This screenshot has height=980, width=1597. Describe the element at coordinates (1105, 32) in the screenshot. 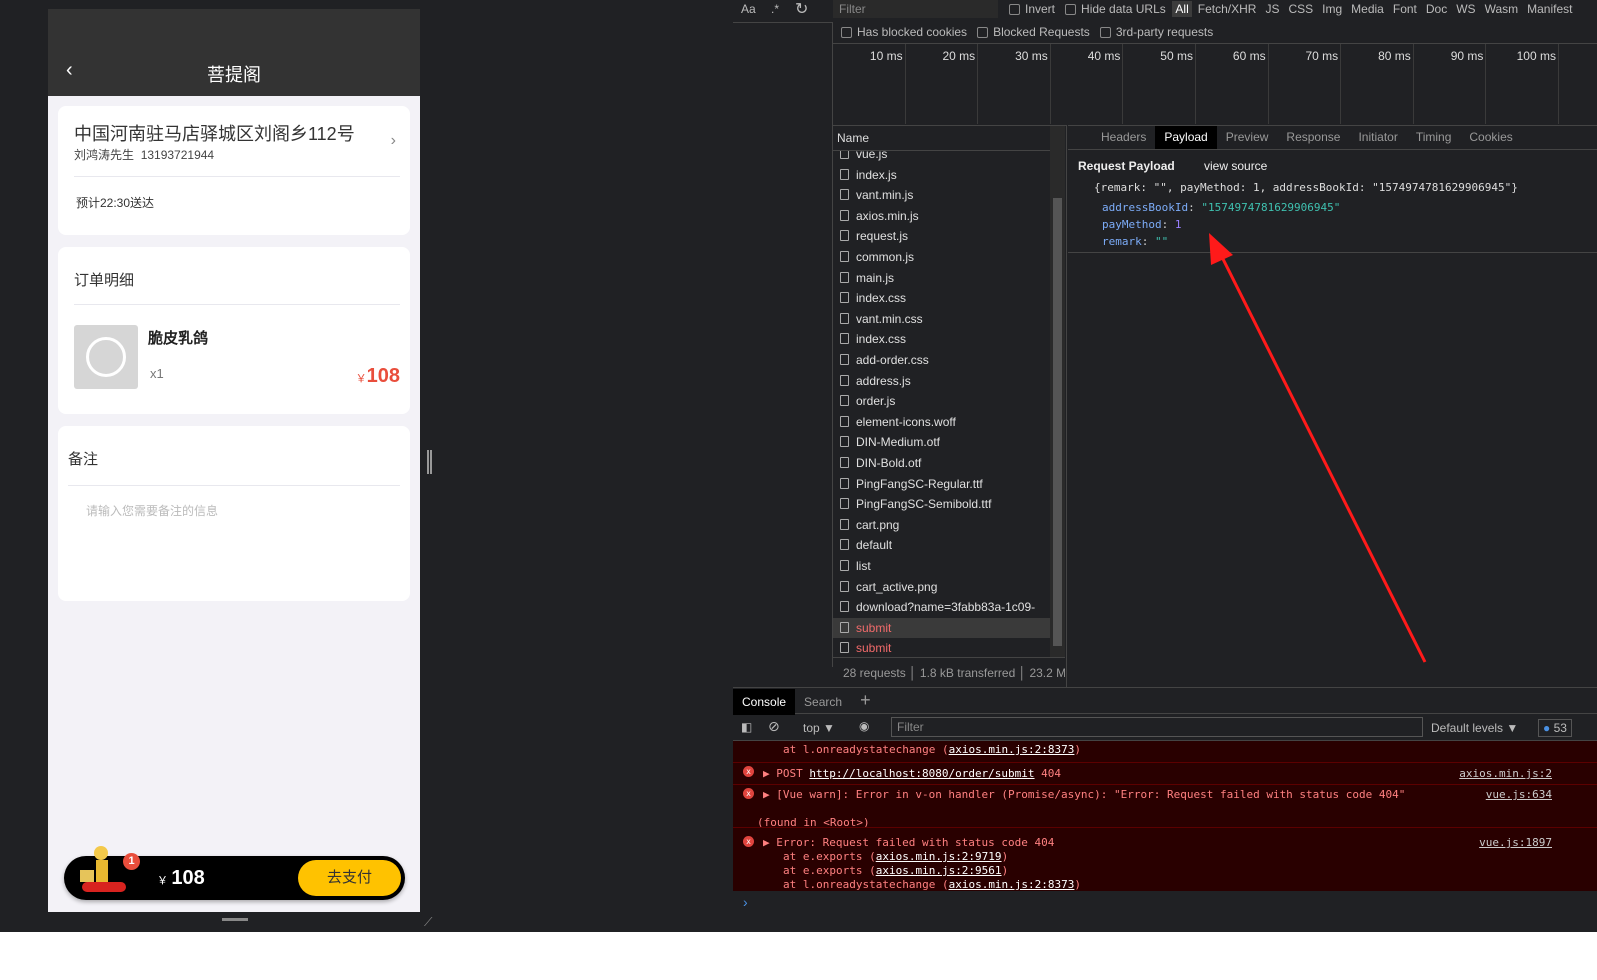

I see `third-party-checkbox` at that location.